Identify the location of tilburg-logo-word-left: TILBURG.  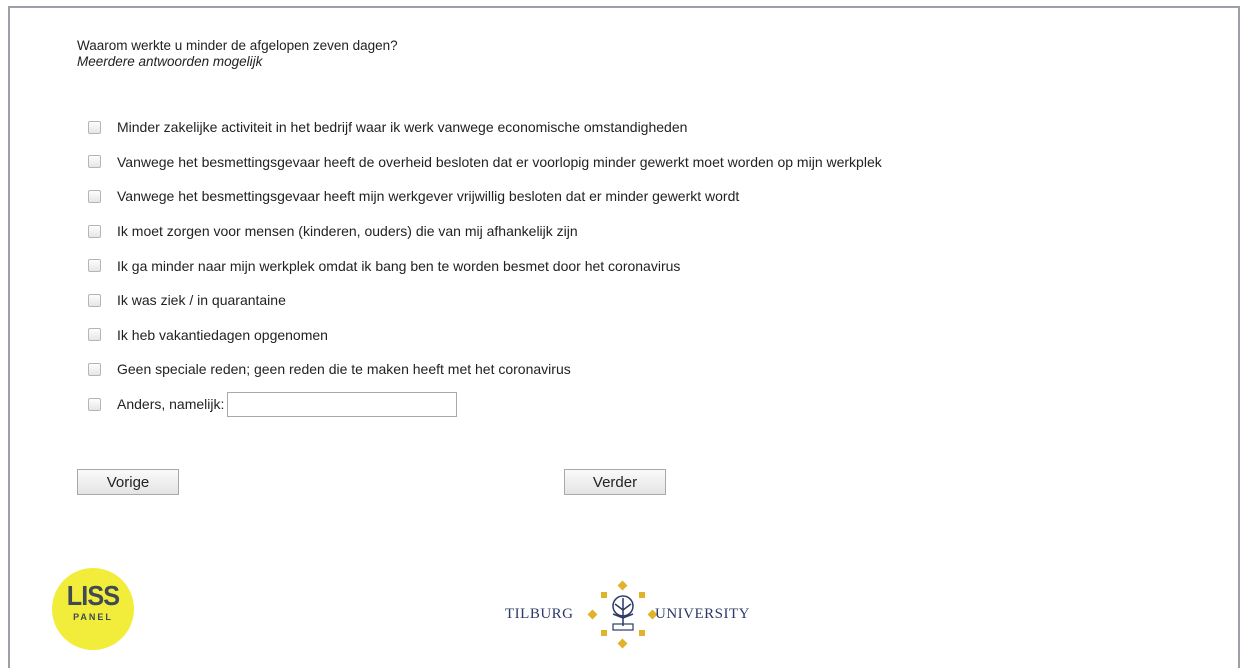
(539, 614).